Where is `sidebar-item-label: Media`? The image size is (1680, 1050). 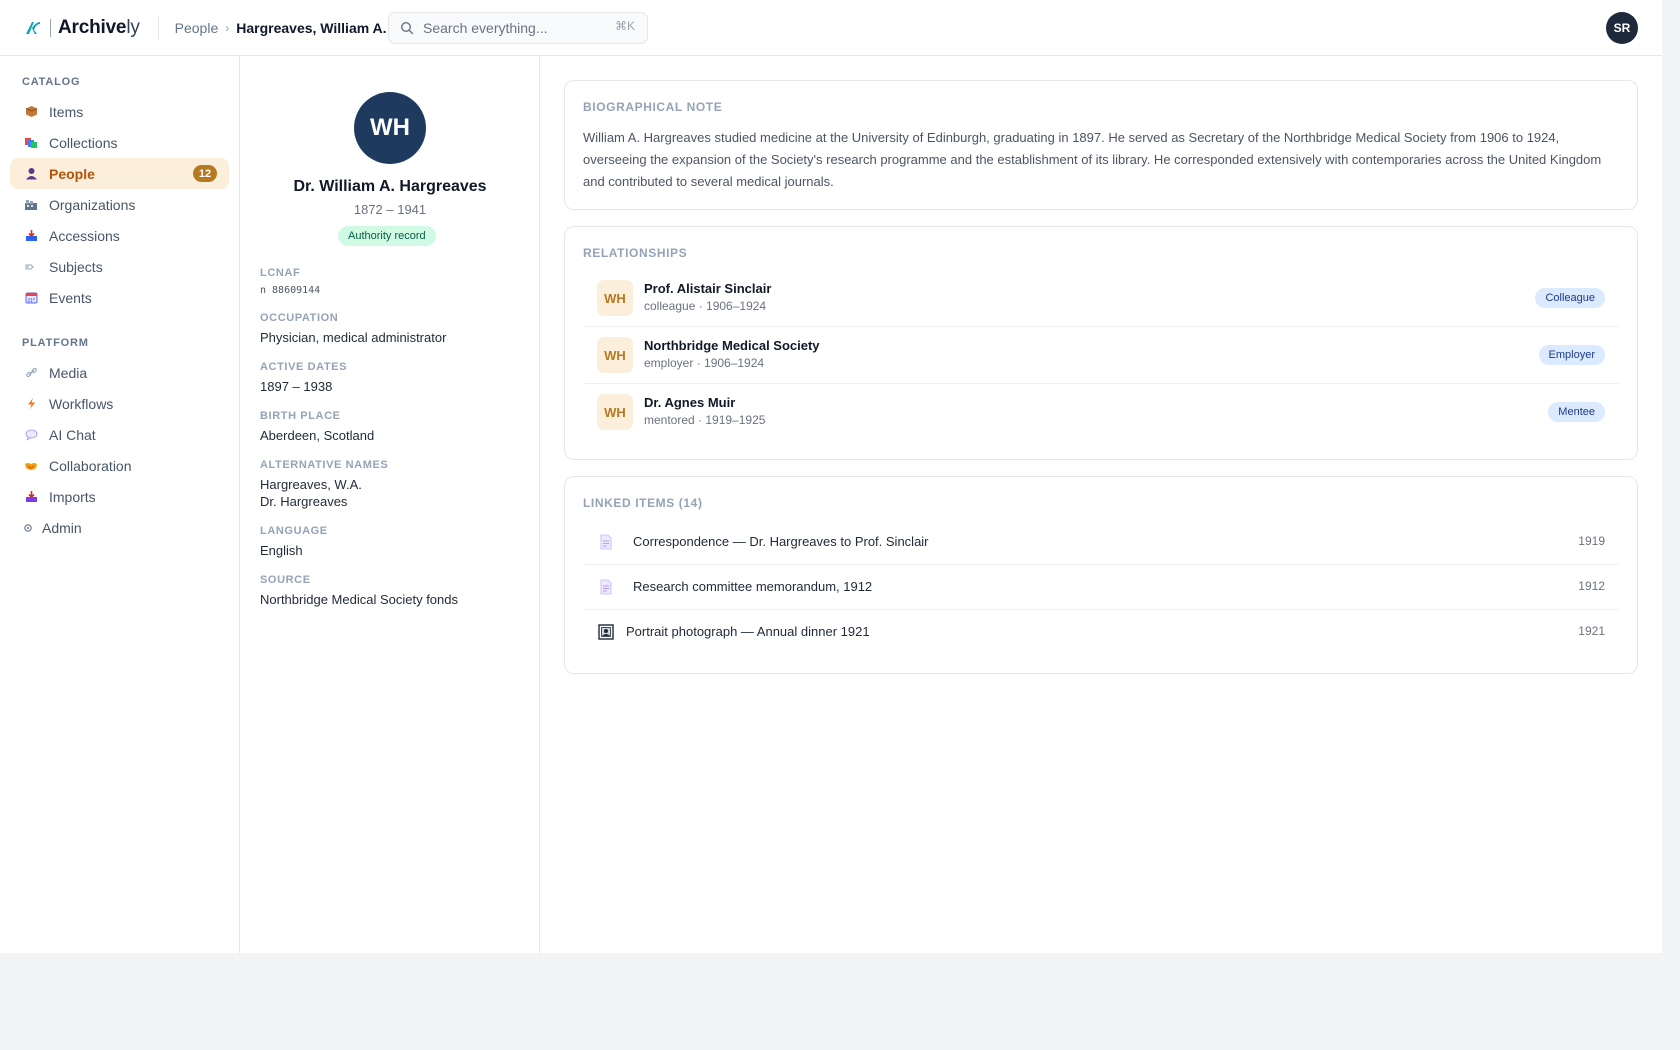
sidebar-item-label: Media is located at coordinates (68, 372).